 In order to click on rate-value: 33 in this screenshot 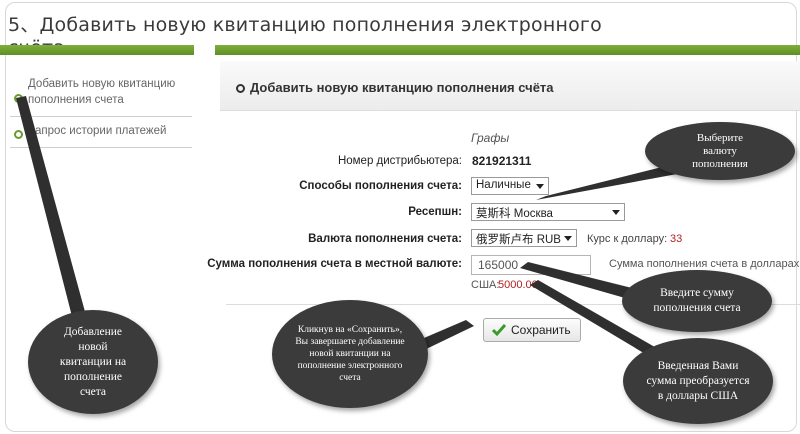, I will do `click(676, 239)`.